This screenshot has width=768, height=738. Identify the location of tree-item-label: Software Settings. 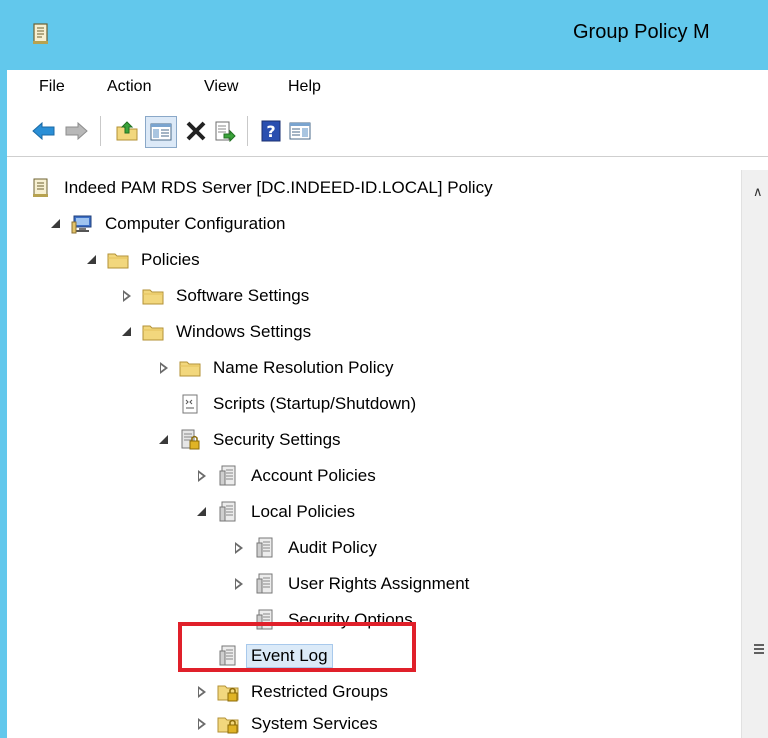
(243, 295).